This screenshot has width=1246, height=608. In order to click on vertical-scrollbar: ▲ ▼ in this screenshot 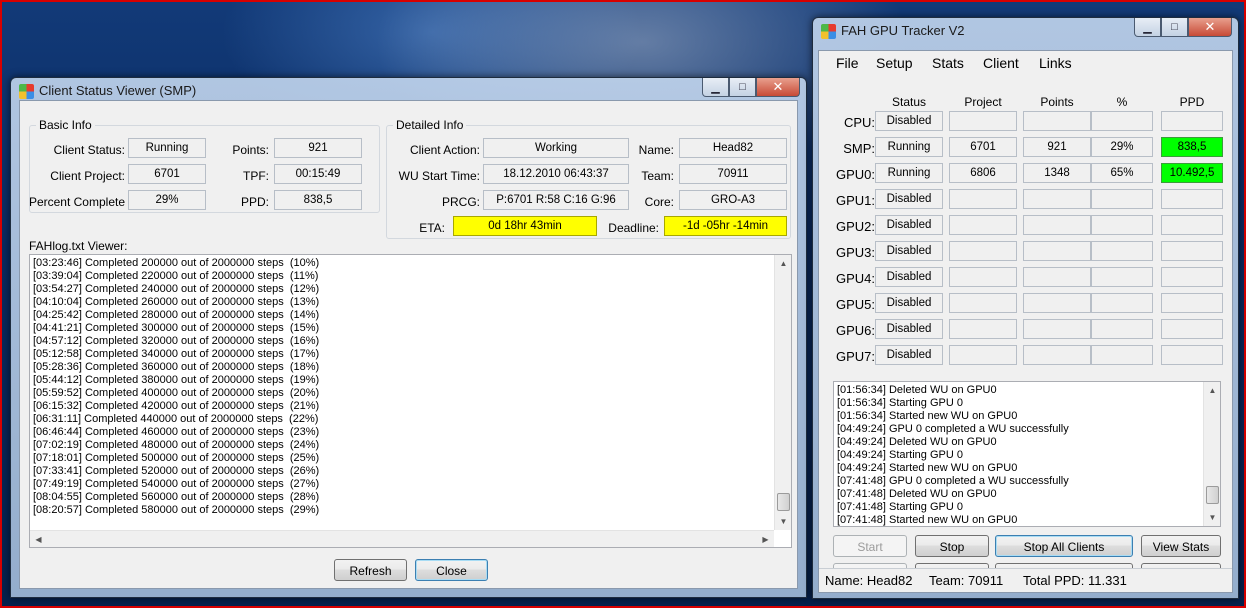, I will do `click(782, 392)`.